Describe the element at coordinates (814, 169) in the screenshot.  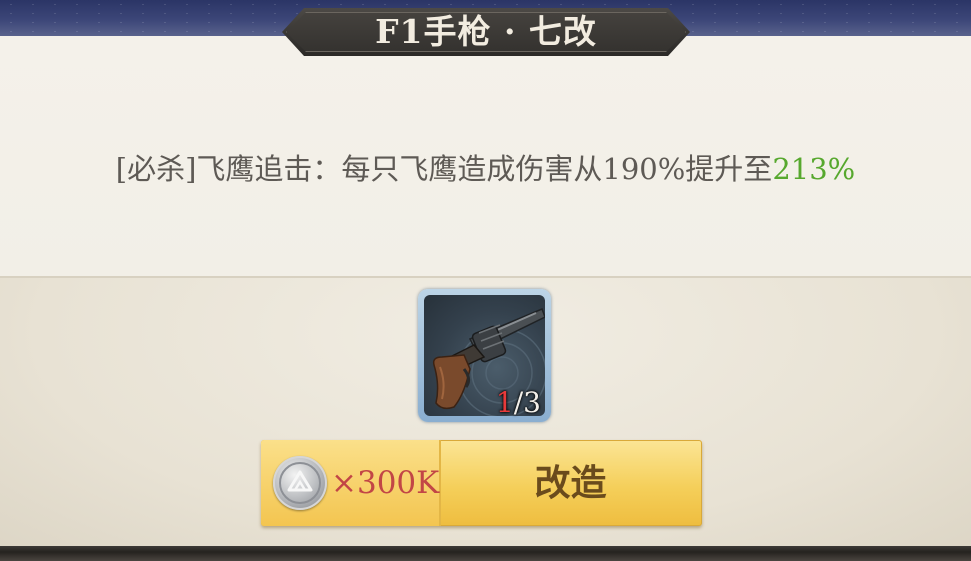
I see `upgrade-value: 213%` at that location.